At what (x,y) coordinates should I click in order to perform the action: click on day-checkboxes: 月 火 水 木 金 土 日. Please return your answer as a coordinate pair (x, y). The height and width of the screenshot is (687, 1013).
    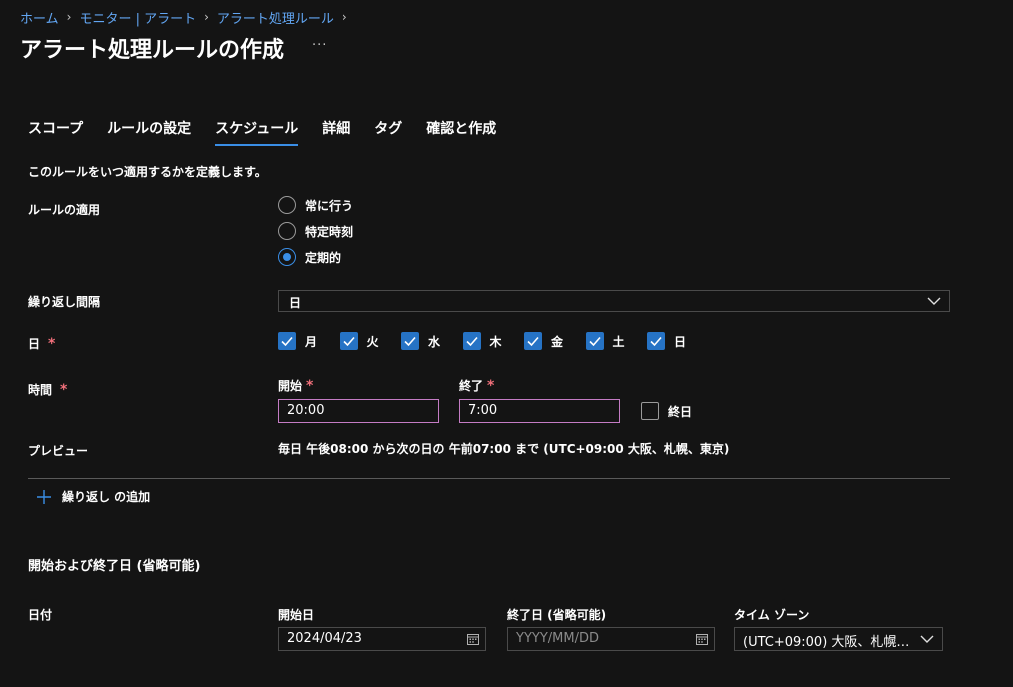
    Looking at the image, I should click on (493, 341).